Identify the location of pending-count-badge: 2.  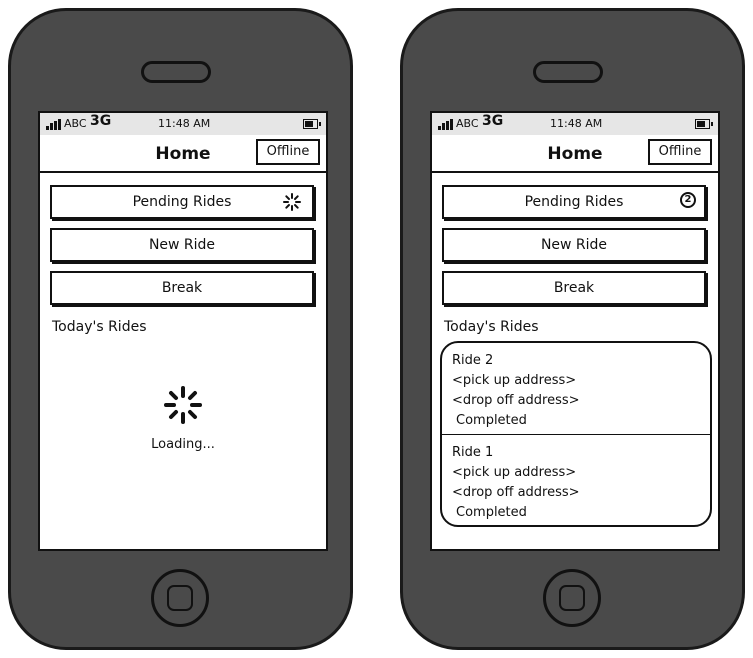
(688, 200).